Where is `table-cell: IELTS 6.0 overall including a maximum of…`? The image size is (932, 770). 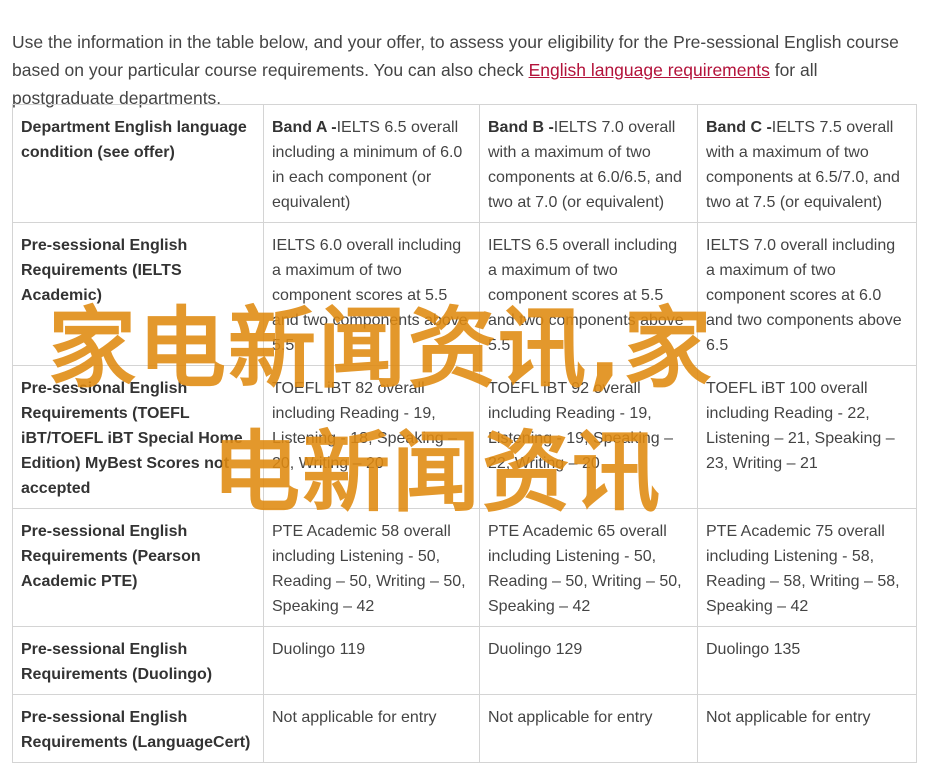
table-cell: IELTS 6.0 overall including a maximum of… is located at coordinates (371, 294).